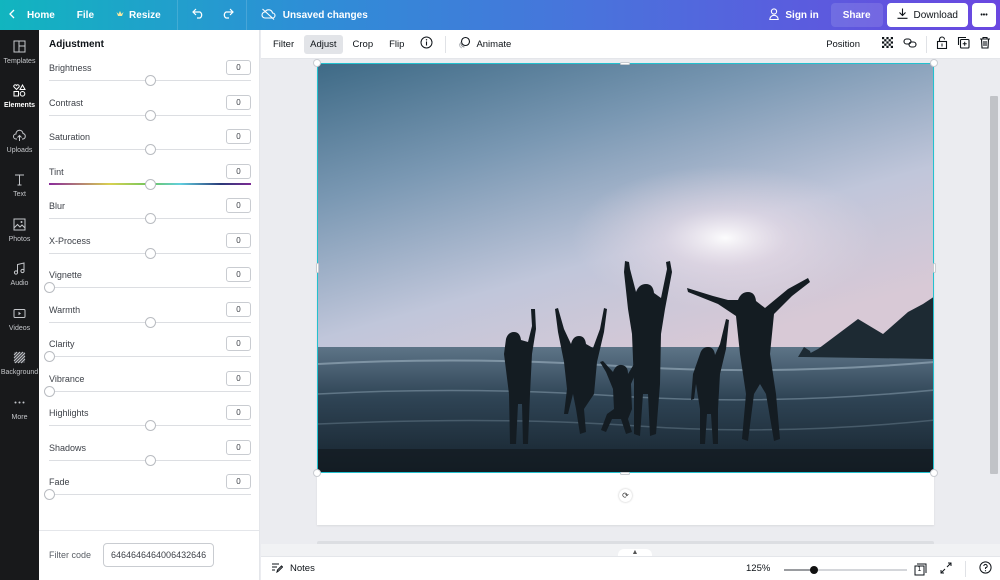 The width and height of the screenshot is (1000, 580). What do you see at coordinates (856, 15) in the screenshot?
I see `share-button: Share` at bounding box center [856, 15].